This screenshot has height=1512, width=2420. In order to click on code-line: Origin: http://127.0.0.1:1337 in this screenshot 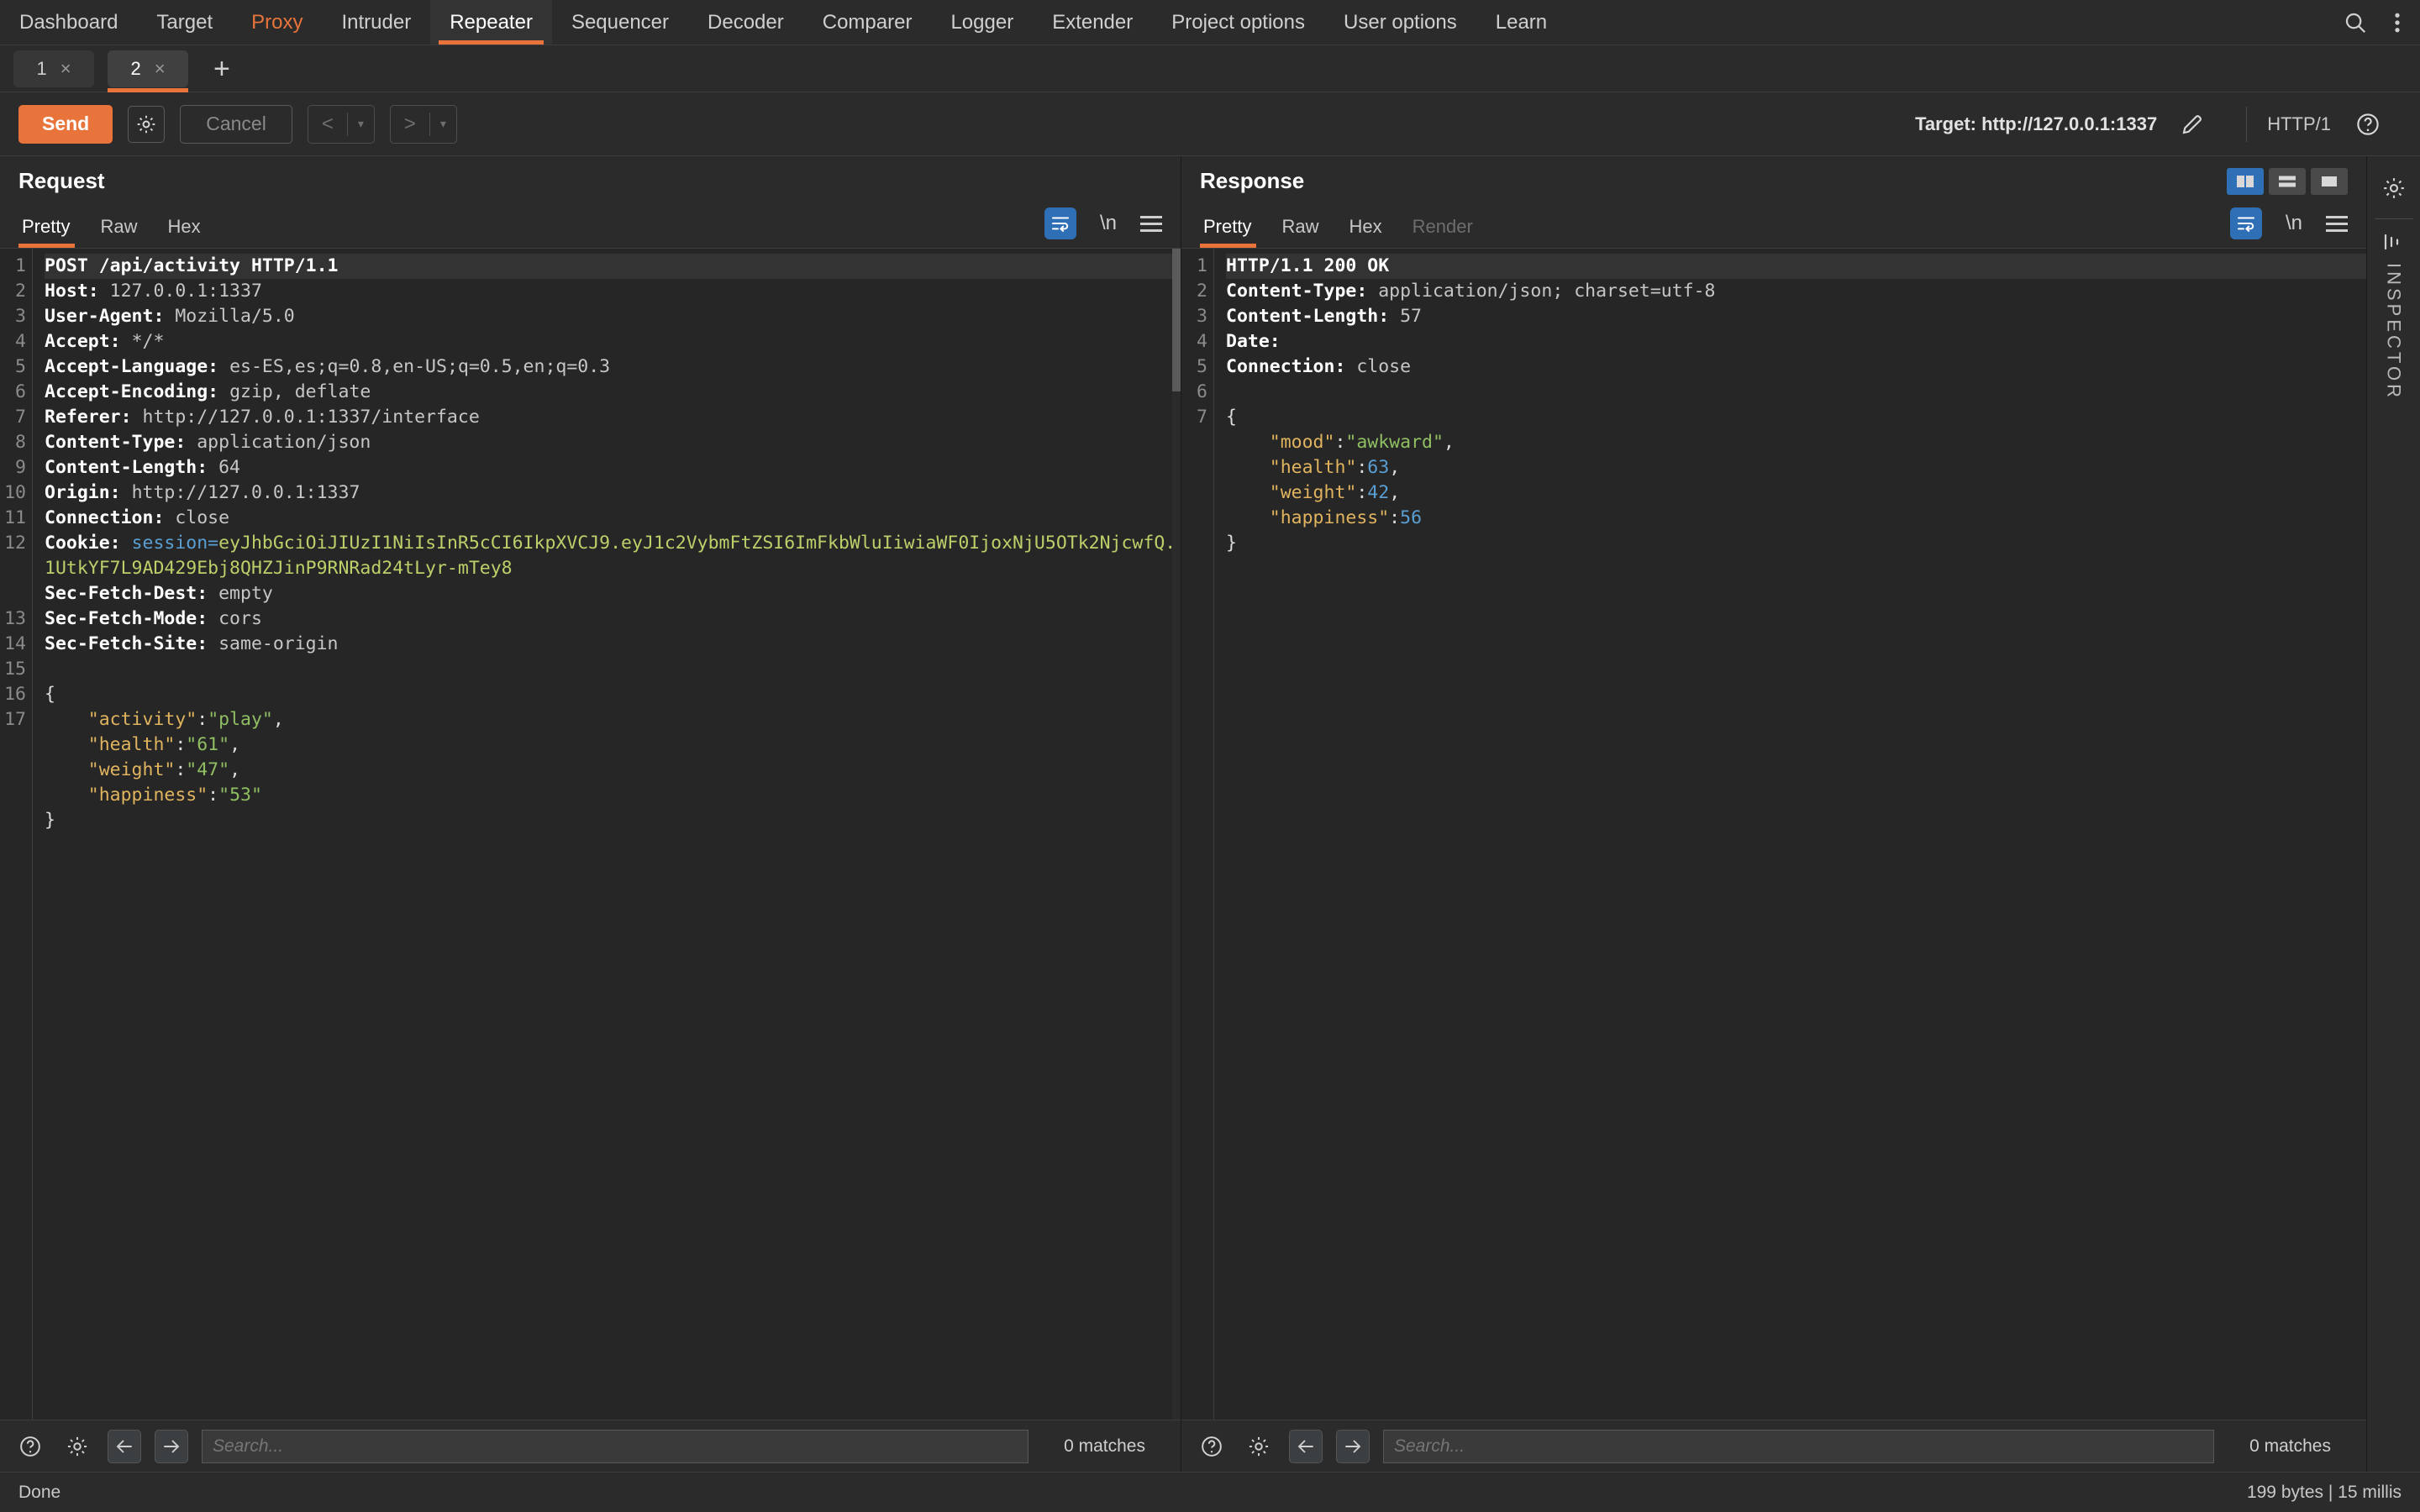, I will do `click(613, 493)`.